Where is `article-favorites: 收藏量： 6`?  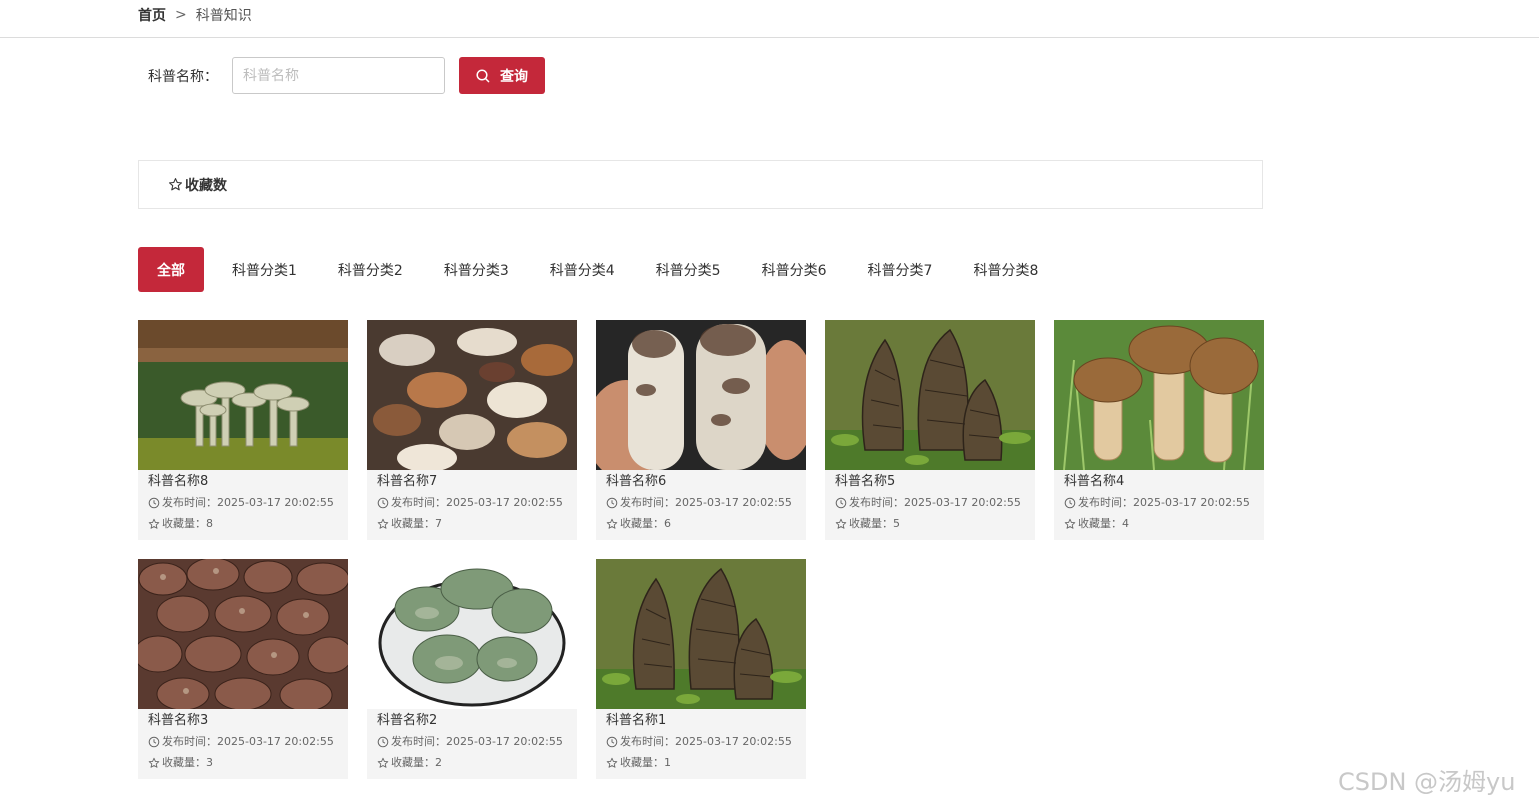
article-favorites: 收藏量： 6 is located at coordinates (701, 523).